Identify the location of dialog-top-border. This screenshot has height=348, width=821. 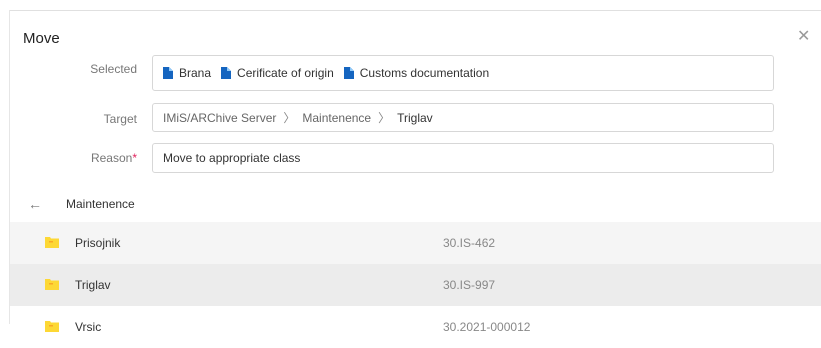
(415, 10).